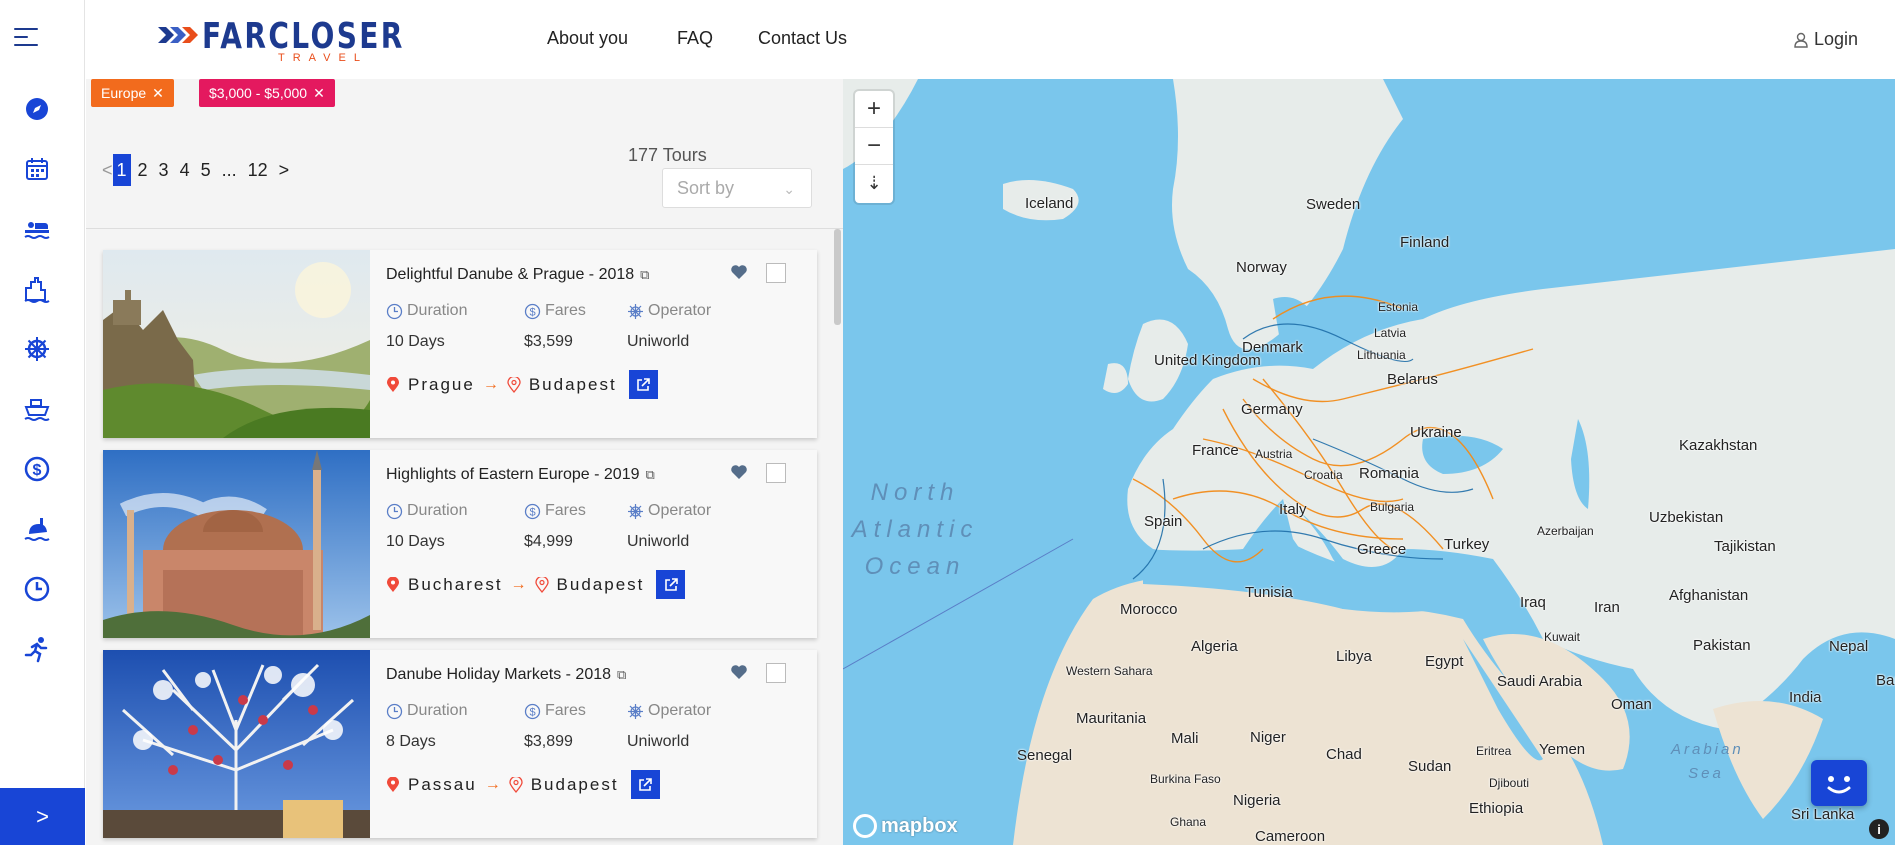 The height and width of the screenshot is (845, 1895). I want to click on chatbot-button, so click(1839, 783).